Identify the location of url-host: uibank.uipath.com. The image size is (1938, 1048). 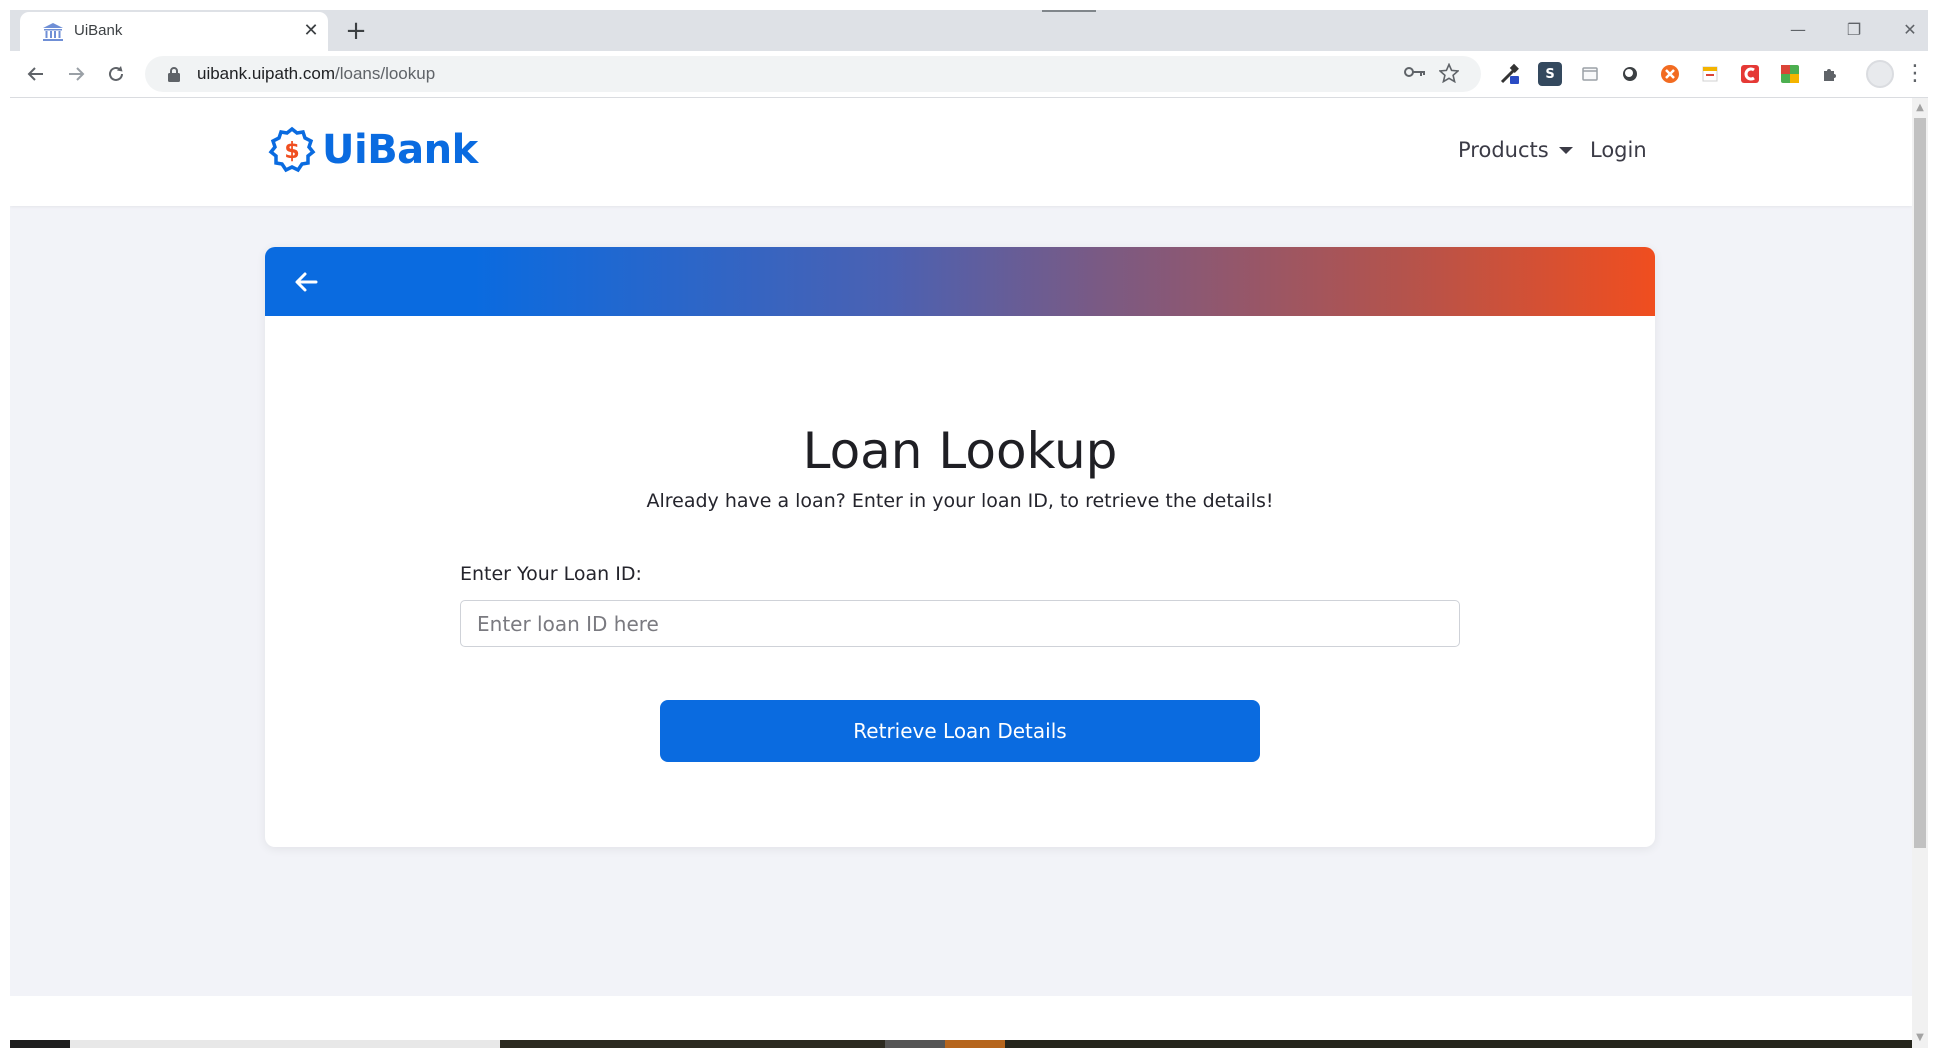
(266, 73).